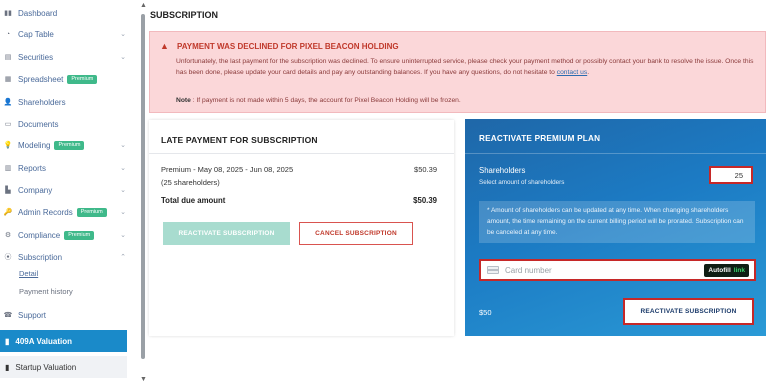 The width and height of the screenshot is (770, 386). What do you see at coordinates (164, 46) in the screenshot?
I see `warning-icon: ▲` at bounding box center [164, 46].